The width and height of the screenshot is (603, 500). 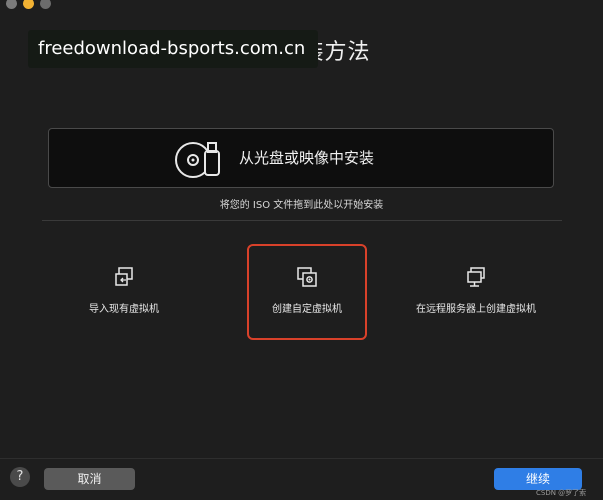 I want to click on install-from-disc-dropzone: 从光盘或映像中安装, so click(x=301, y=158).